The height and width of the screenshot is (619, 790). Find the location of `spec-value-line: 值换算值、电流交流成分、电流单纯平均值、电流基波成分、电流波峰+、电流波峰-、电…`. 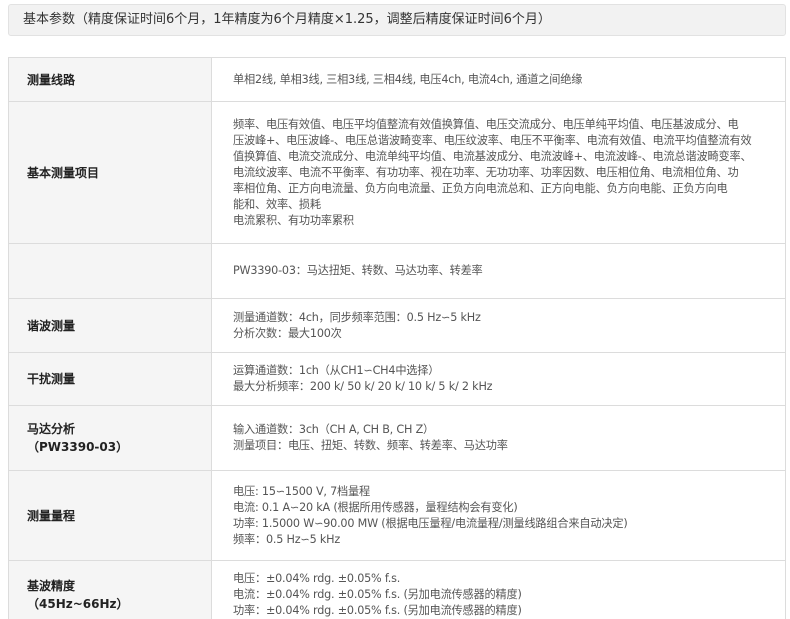

spec-value-line: 值换算值、电流交流成分、电流单纯平均值、电流基波成分、电流波峰+、电流波峰-、电… is located at coordinates (492, 156).